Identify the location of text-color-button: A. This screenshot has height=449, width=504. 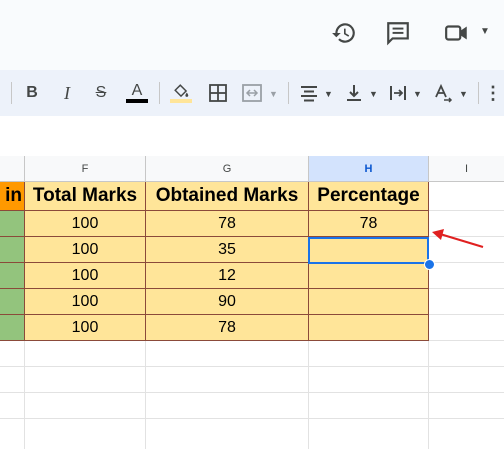
(137, 93).